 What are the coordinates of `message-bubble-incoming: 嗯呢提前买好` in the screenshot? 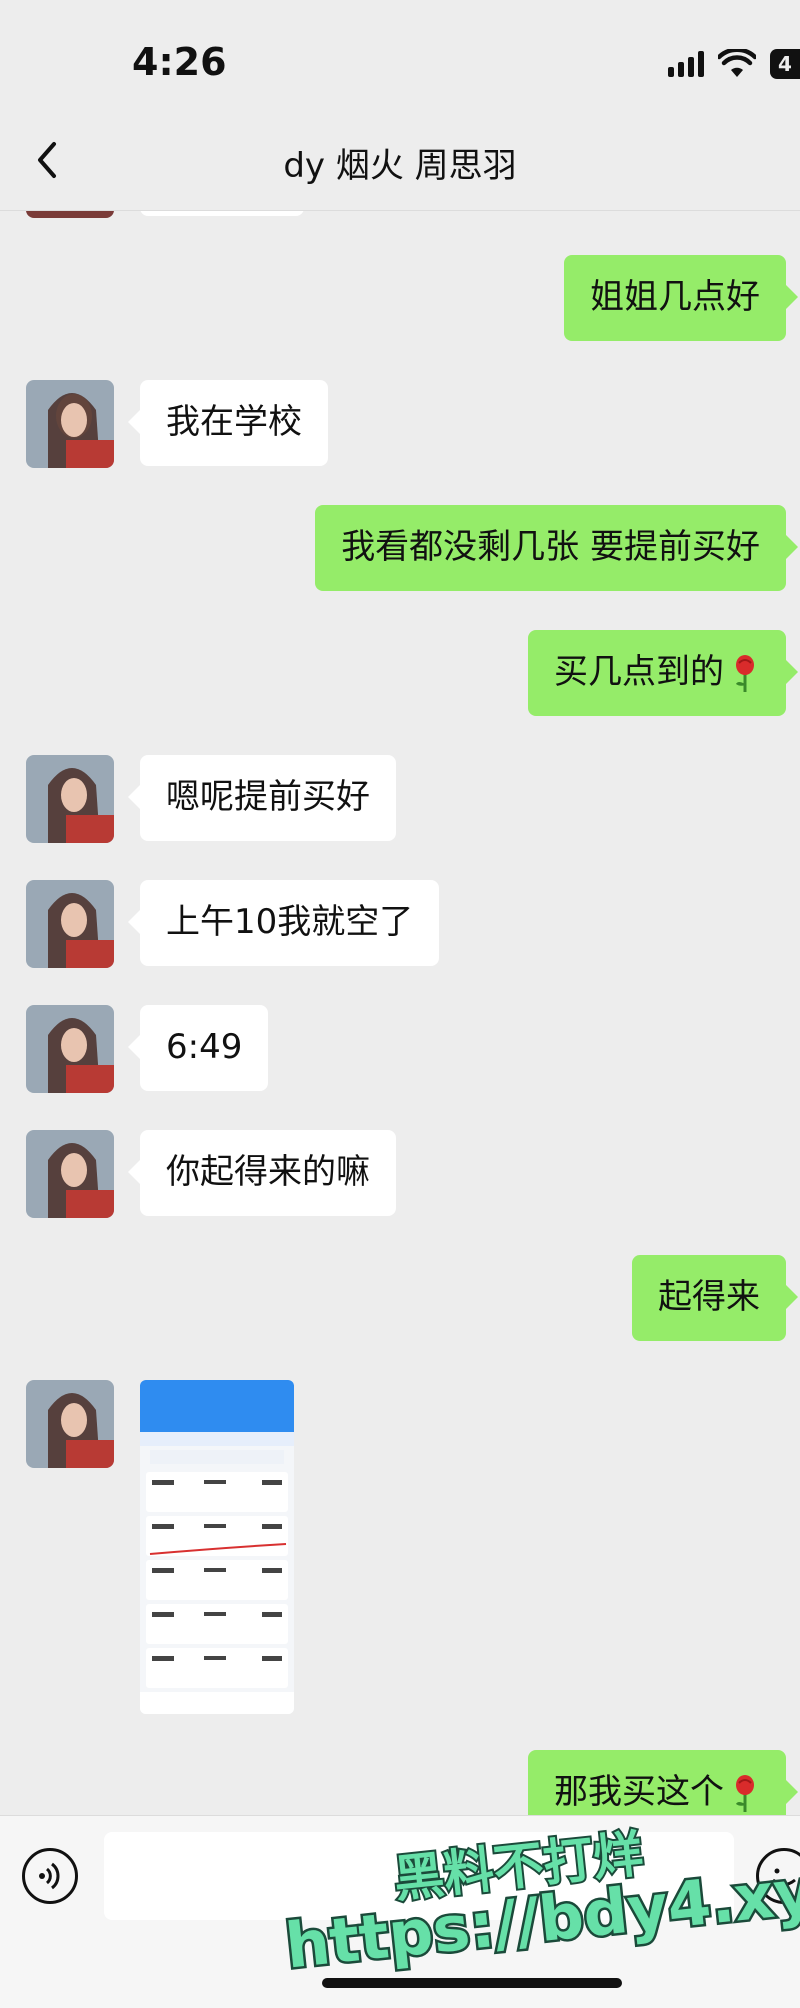 It's located at (262, 798).